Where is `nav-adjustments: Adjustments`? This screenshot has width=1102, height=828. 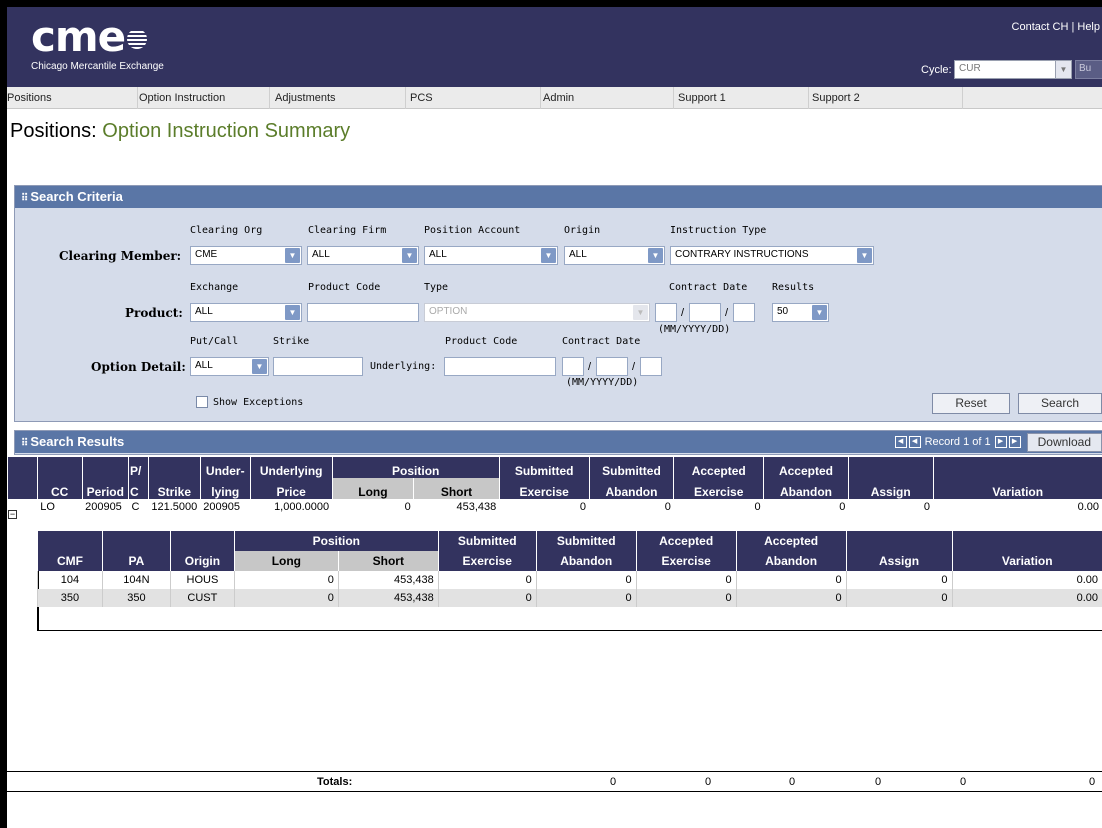
nav-adjustments: Adjustments is located at coordinates (340, 98).